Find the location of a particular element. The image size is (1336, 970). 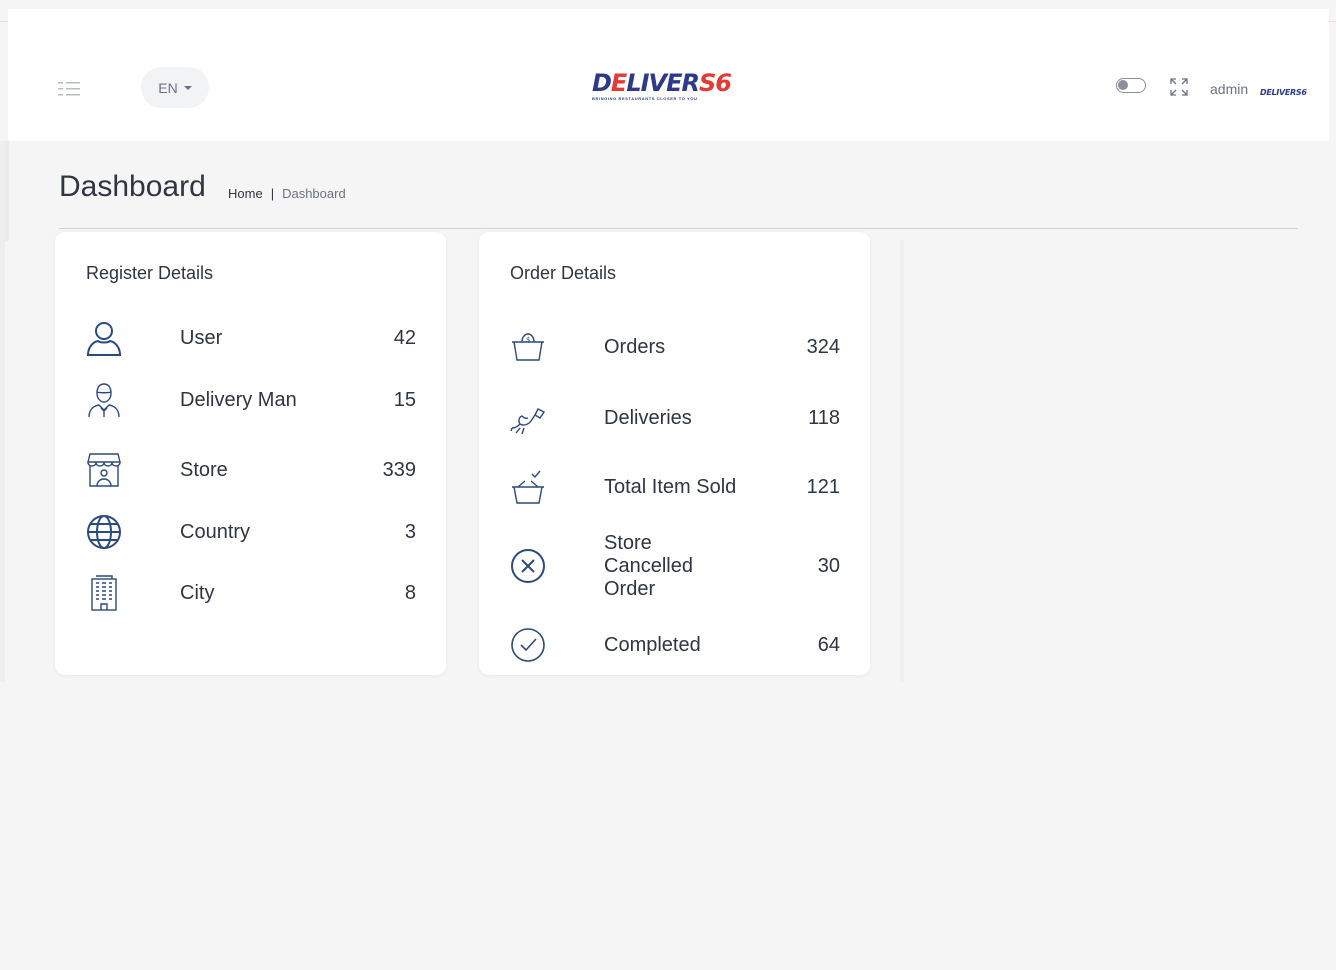

stat-value: 64 is located at coordinates (828, 644).